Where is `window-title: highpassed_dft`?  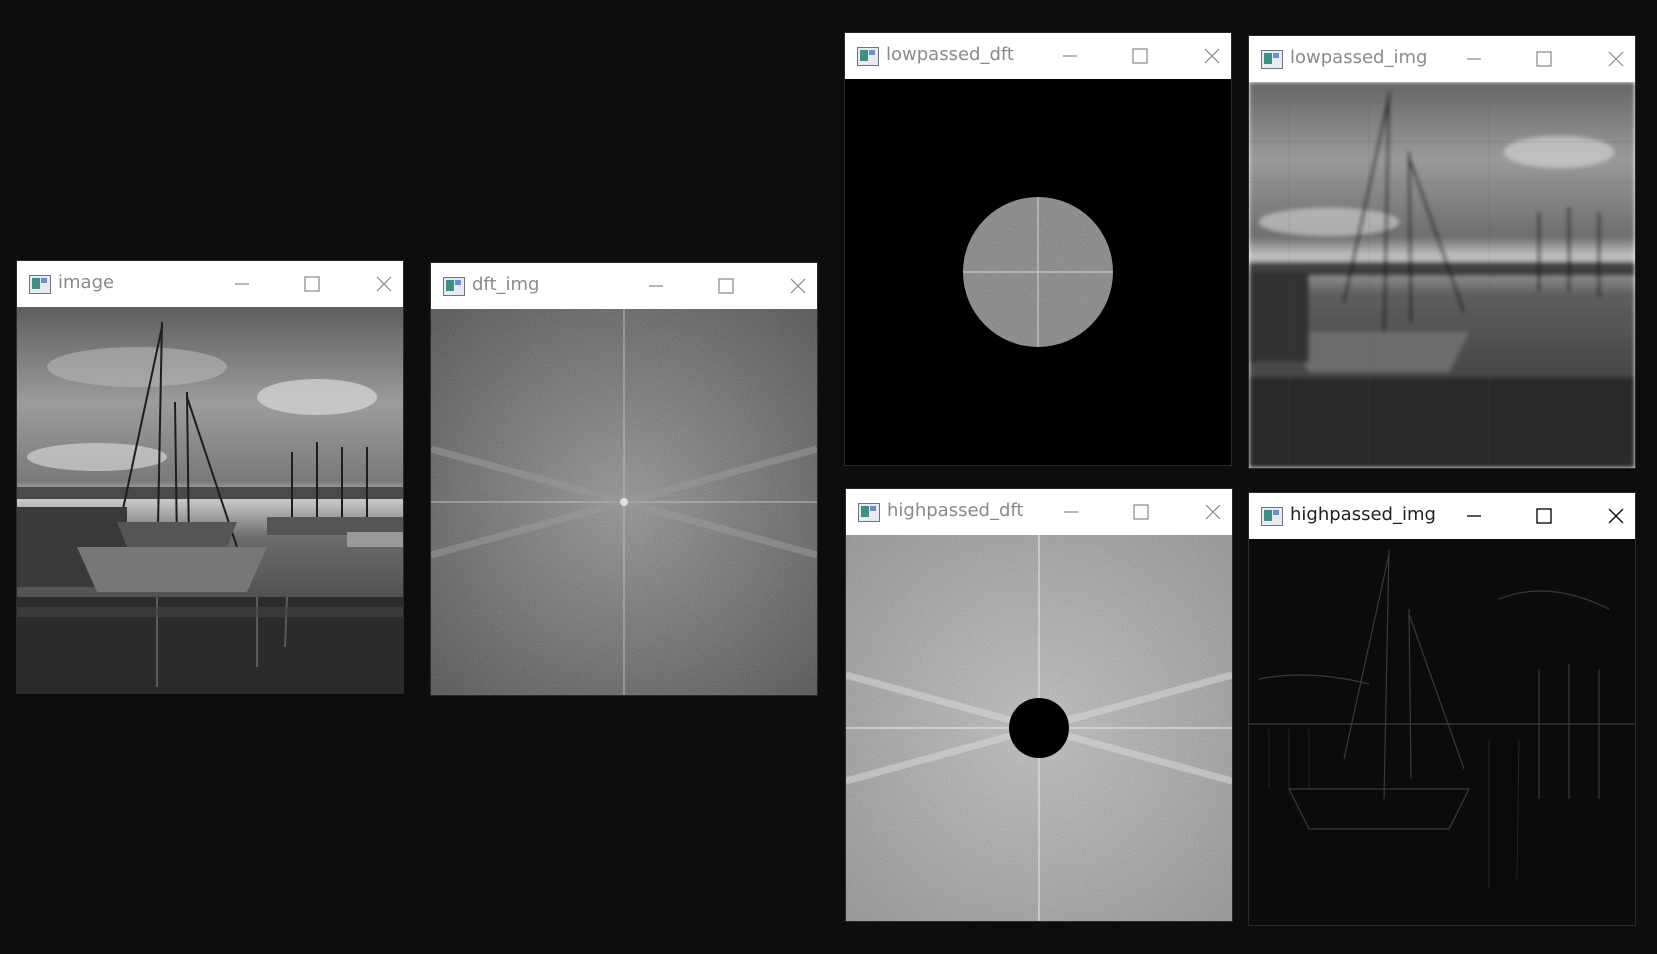
window-title: highpassed_dft is located at coordinates (955, 510).